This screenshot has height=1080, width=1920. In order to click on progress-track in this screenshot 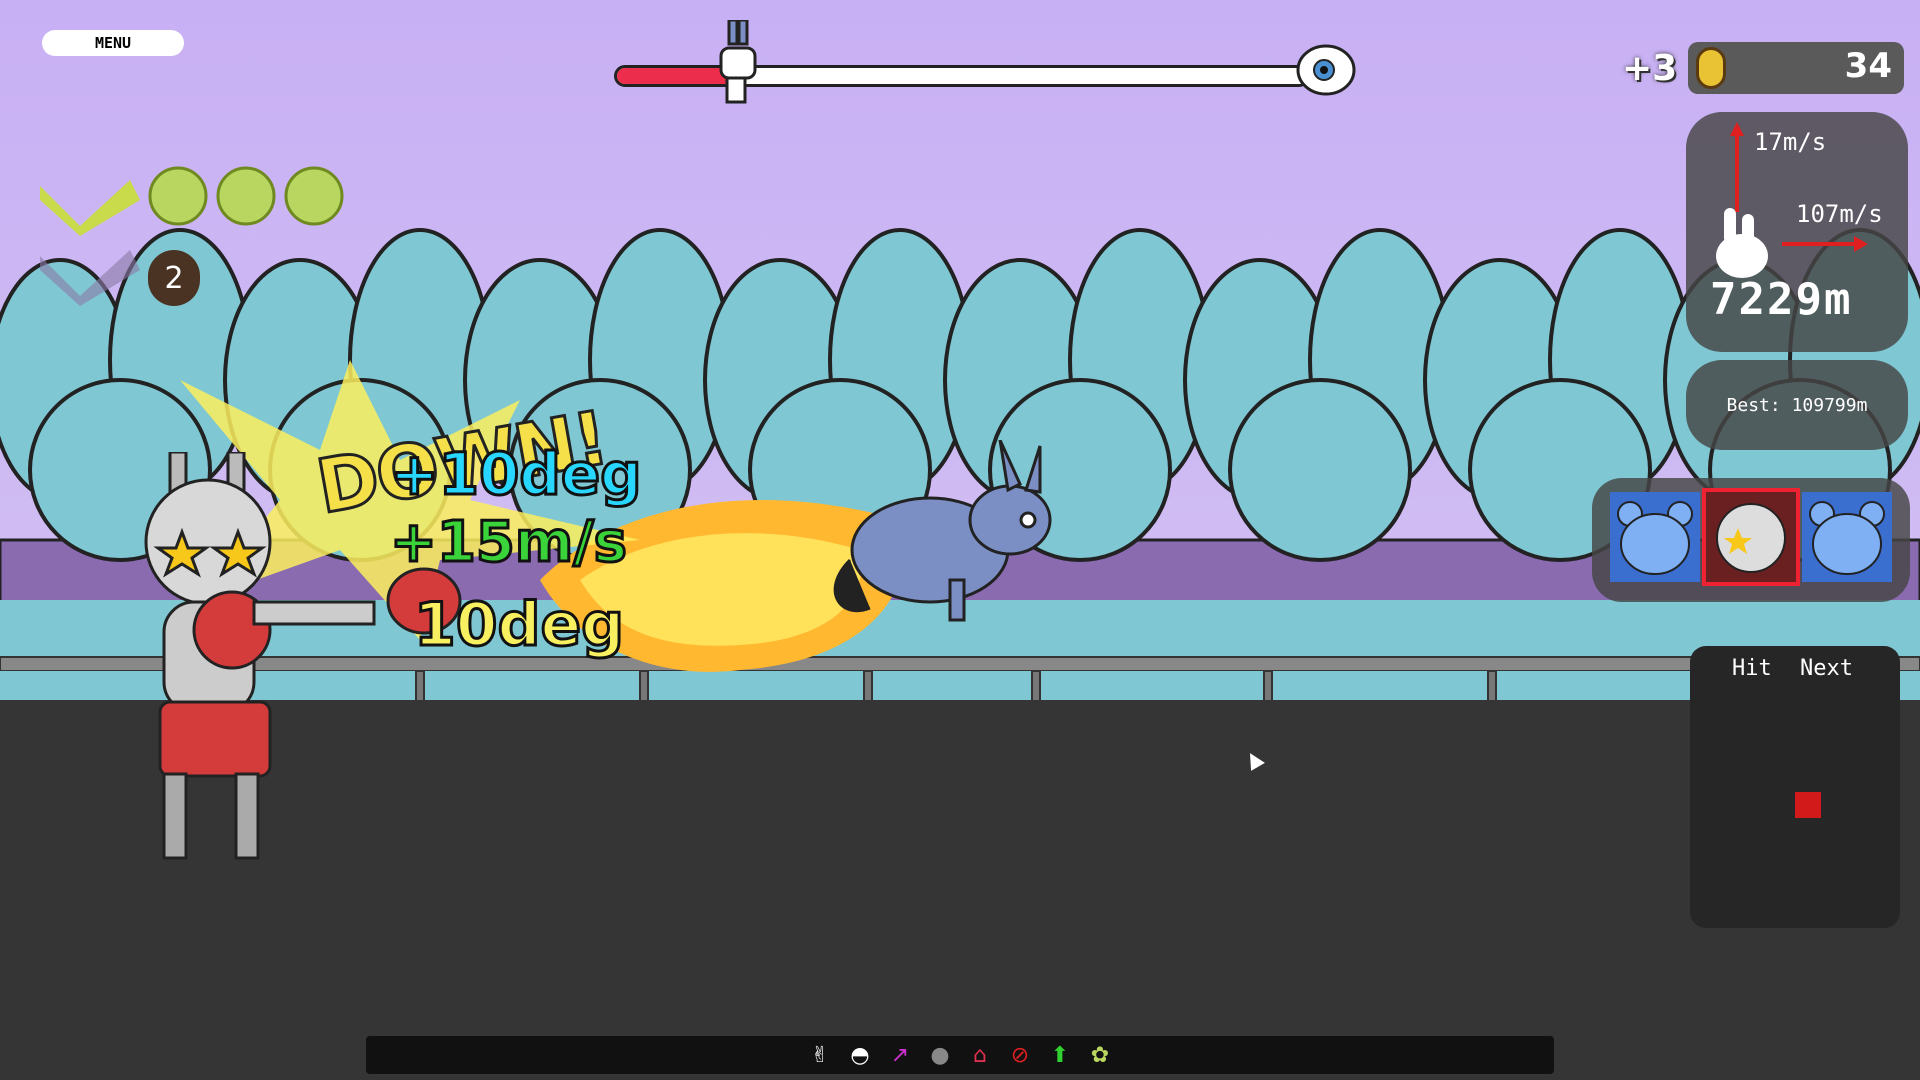, I will do `click(983, 62)`.